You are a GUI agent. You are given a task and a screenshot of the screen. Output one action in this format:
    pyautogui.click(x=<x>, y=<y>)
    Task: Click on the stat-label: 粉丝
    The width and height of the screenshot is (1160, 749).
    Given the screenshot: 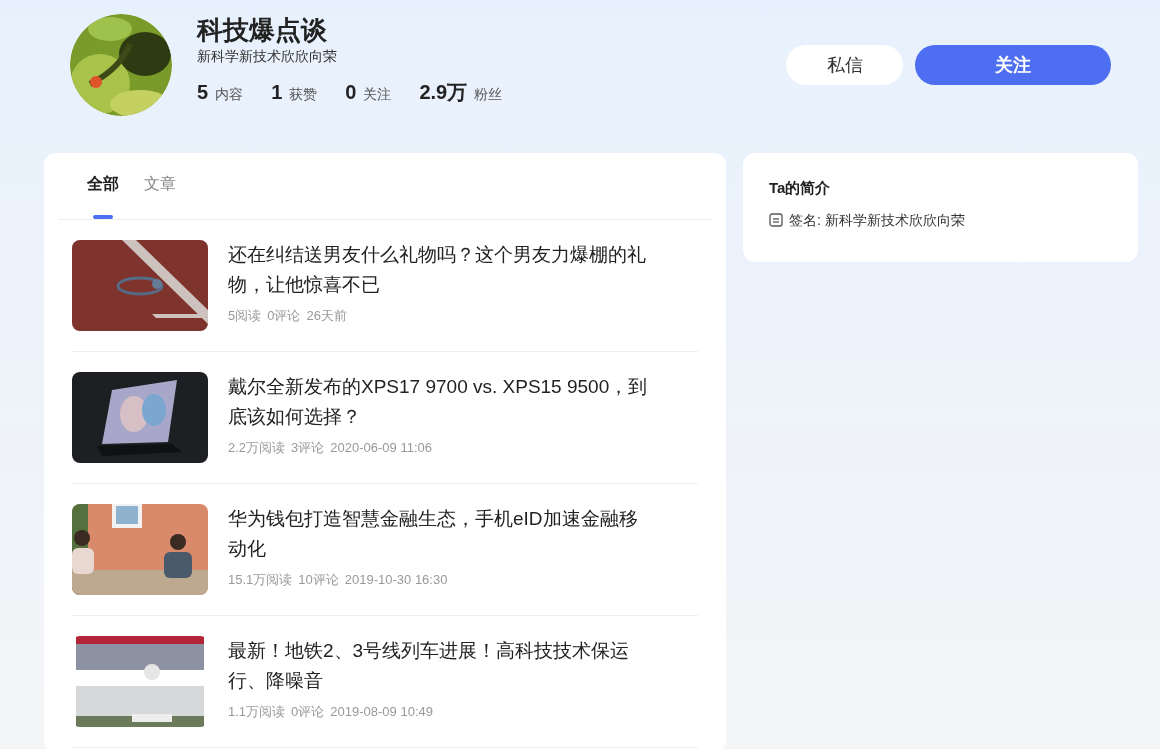 What is the action you would take?
    pyautogui.click(x=488, y=94)
    